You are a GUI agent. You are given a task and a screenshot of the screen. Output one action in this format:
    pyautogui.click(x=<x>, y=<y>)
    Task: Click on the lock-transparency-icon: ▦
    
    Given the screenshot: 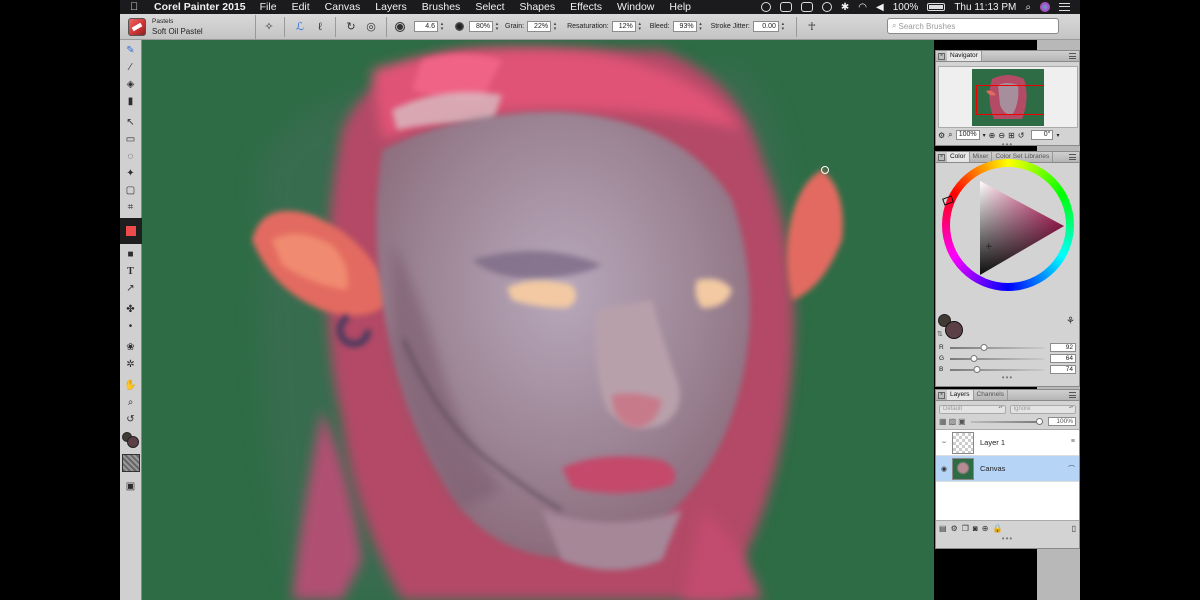 What is the action you would take?
    pyautogui.click(x=943, y=421)
    